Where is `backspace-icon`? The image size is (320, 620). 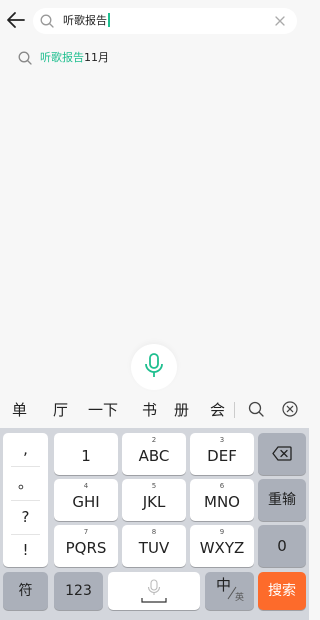 backspace-icon is located at coordinates (282, 453).